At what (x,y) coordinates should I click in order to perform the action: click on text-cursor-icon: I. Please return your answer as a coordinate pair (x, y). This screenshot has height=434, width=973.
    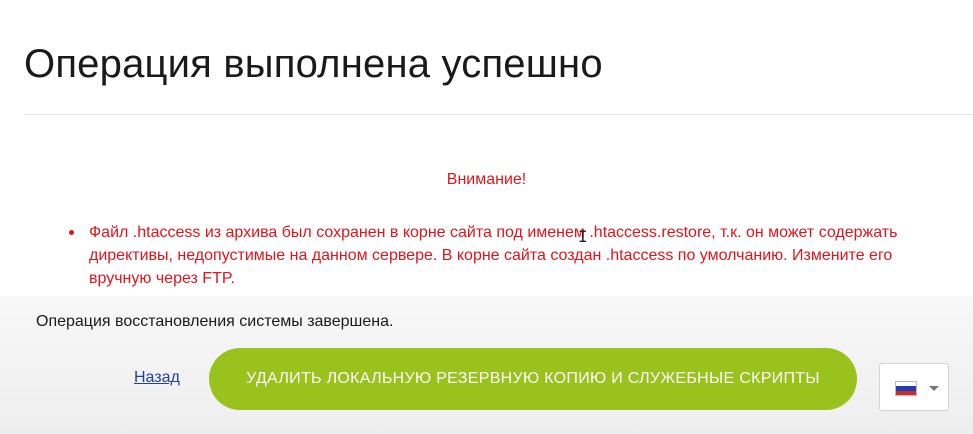
    Looking at the image, I should click on (583, 236).